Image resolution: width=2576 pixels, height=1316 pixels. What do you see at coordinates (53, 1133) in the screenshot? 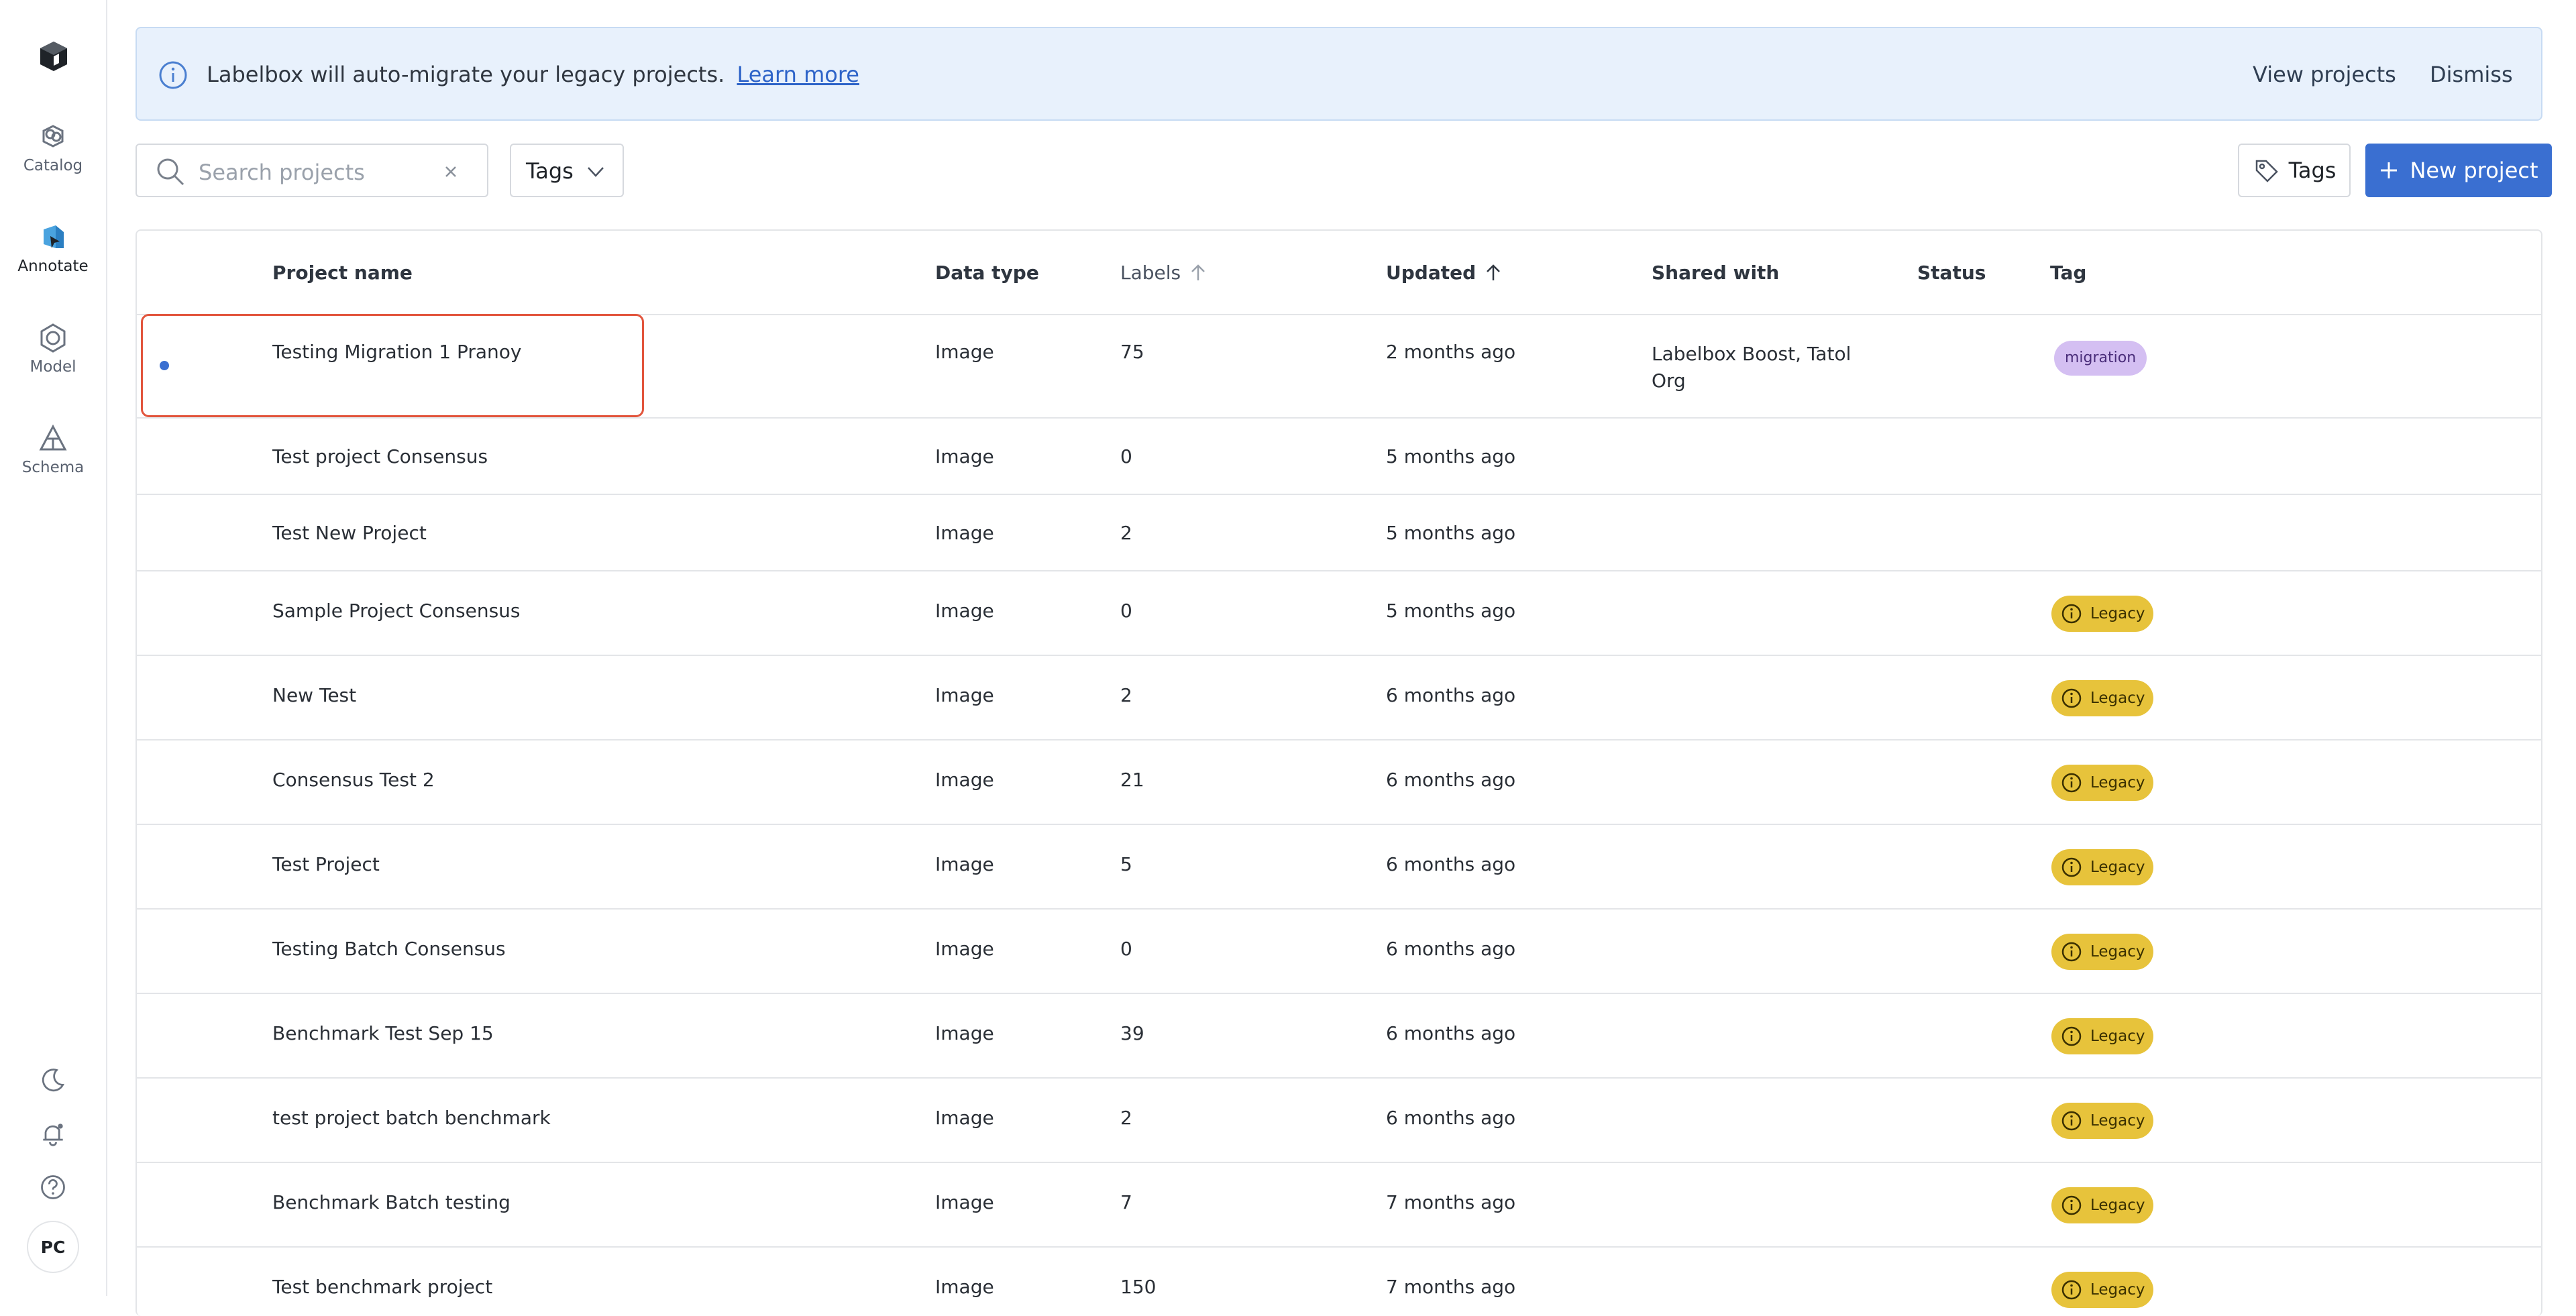
I see `bell-icon` at bounding box center [53, 1133].